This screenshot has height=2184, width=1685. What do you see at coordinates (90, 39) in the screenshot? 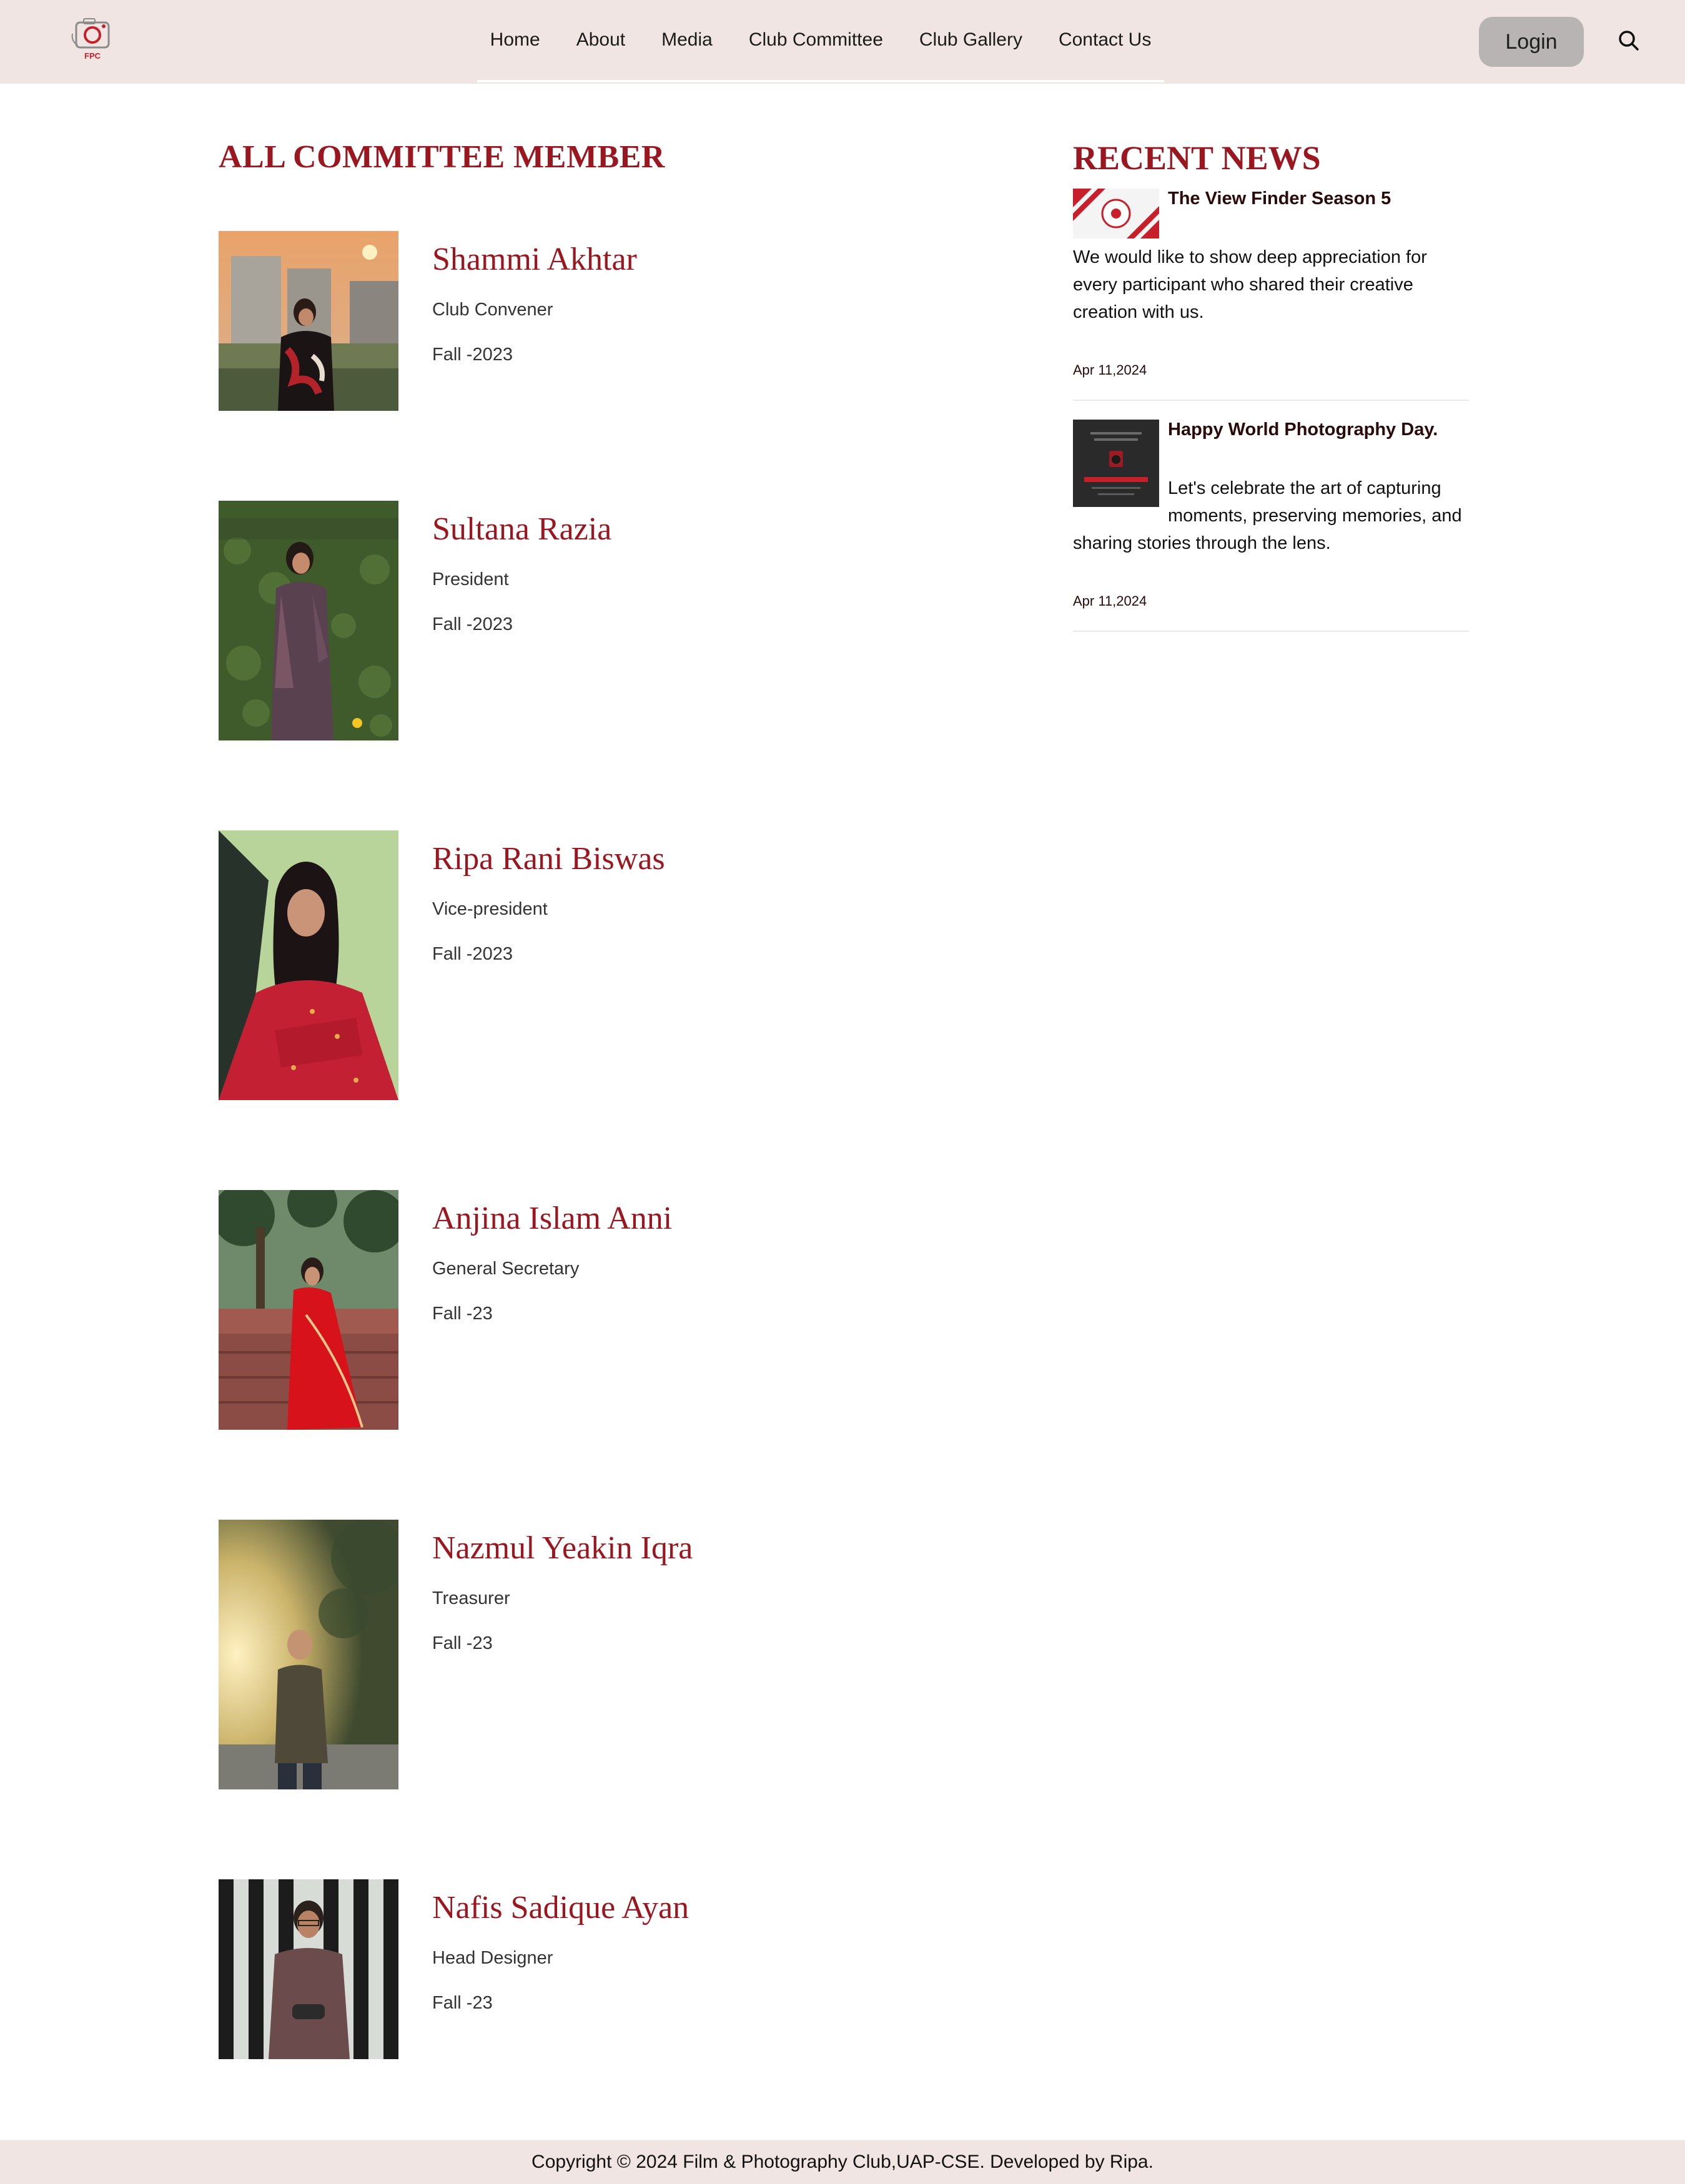
I see `camera-logo-icon: FPC` at bounding box center [90, 39].